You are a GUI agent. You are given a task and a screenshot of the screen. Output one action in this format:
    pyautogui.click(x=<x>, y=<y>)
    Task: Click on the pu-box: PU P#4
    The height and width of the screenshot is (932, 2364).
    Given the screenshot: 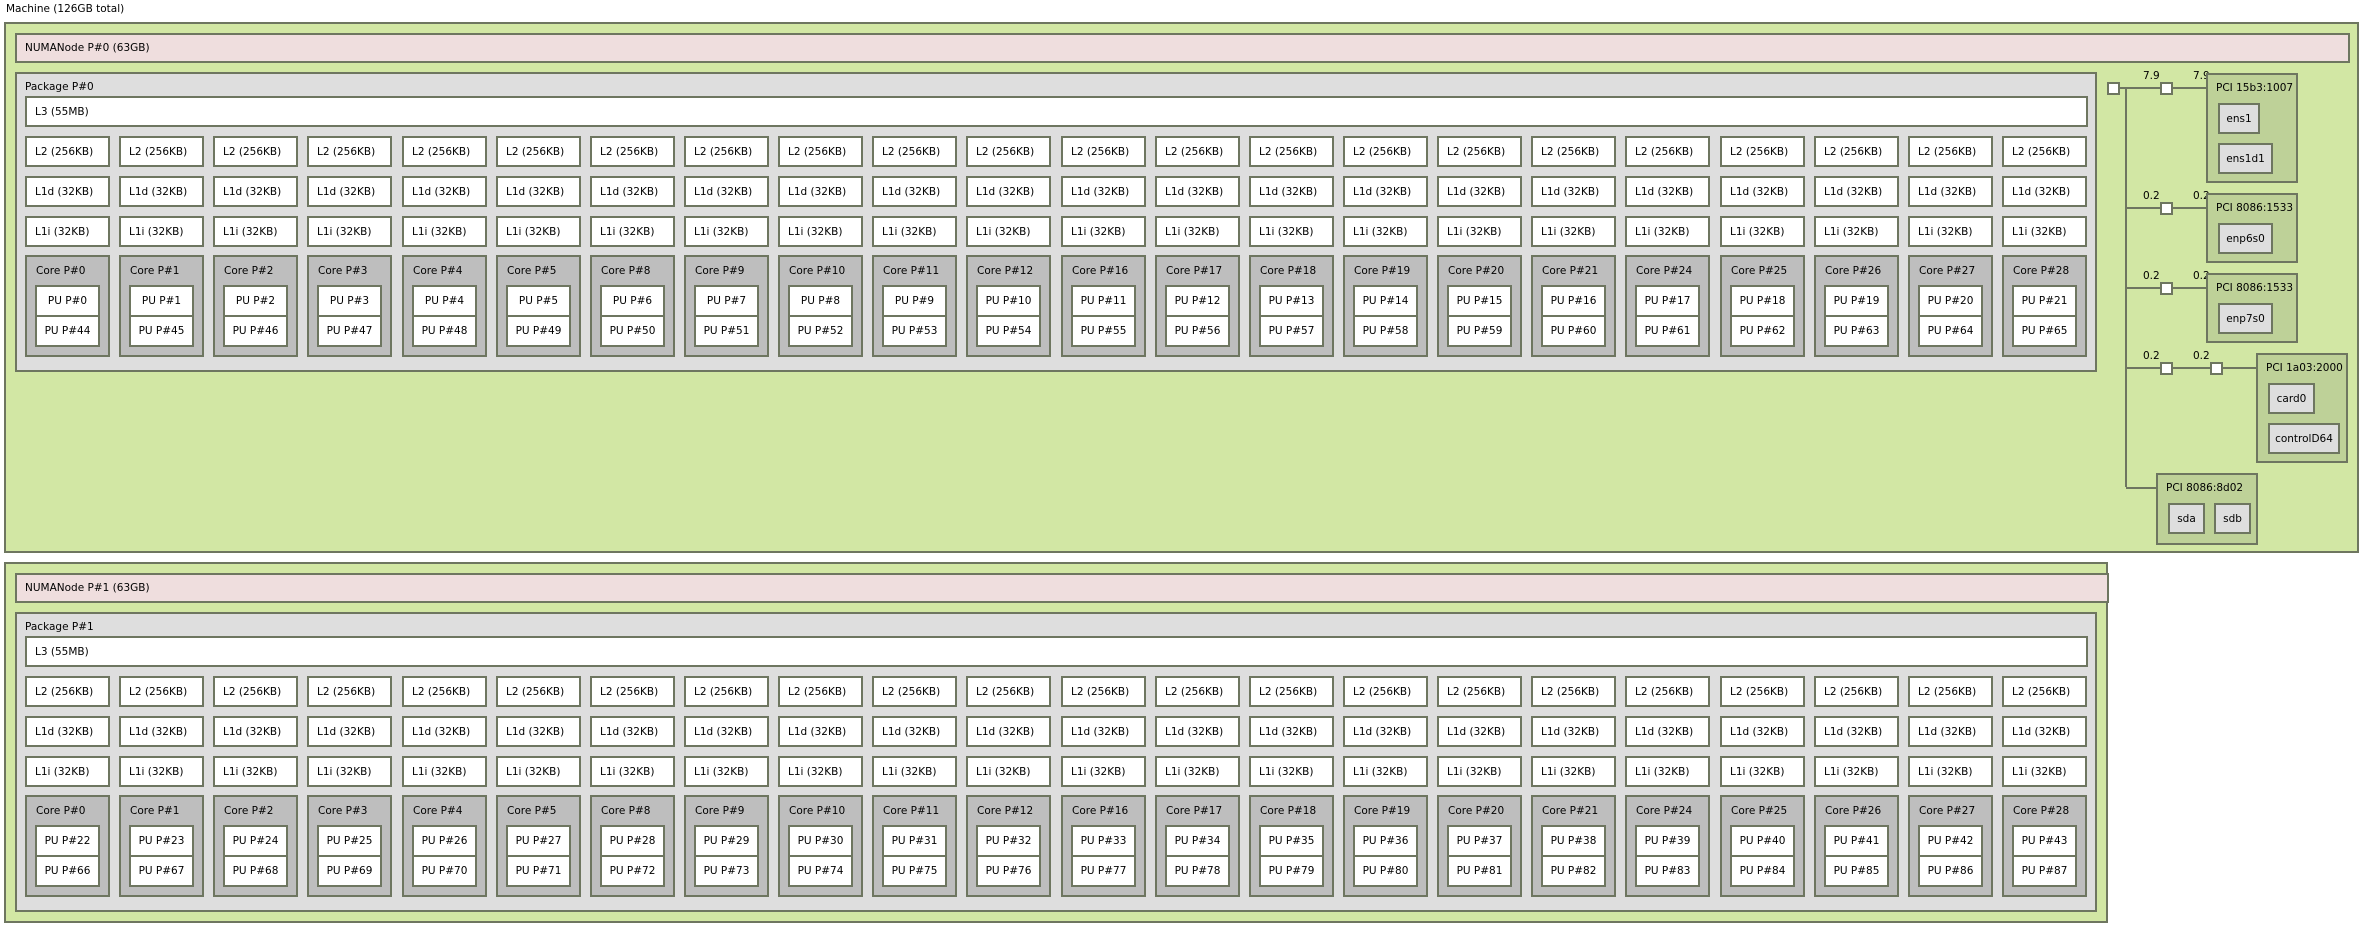 What is the action you would take?
    pyautogui.click(x=444, y=301)
    